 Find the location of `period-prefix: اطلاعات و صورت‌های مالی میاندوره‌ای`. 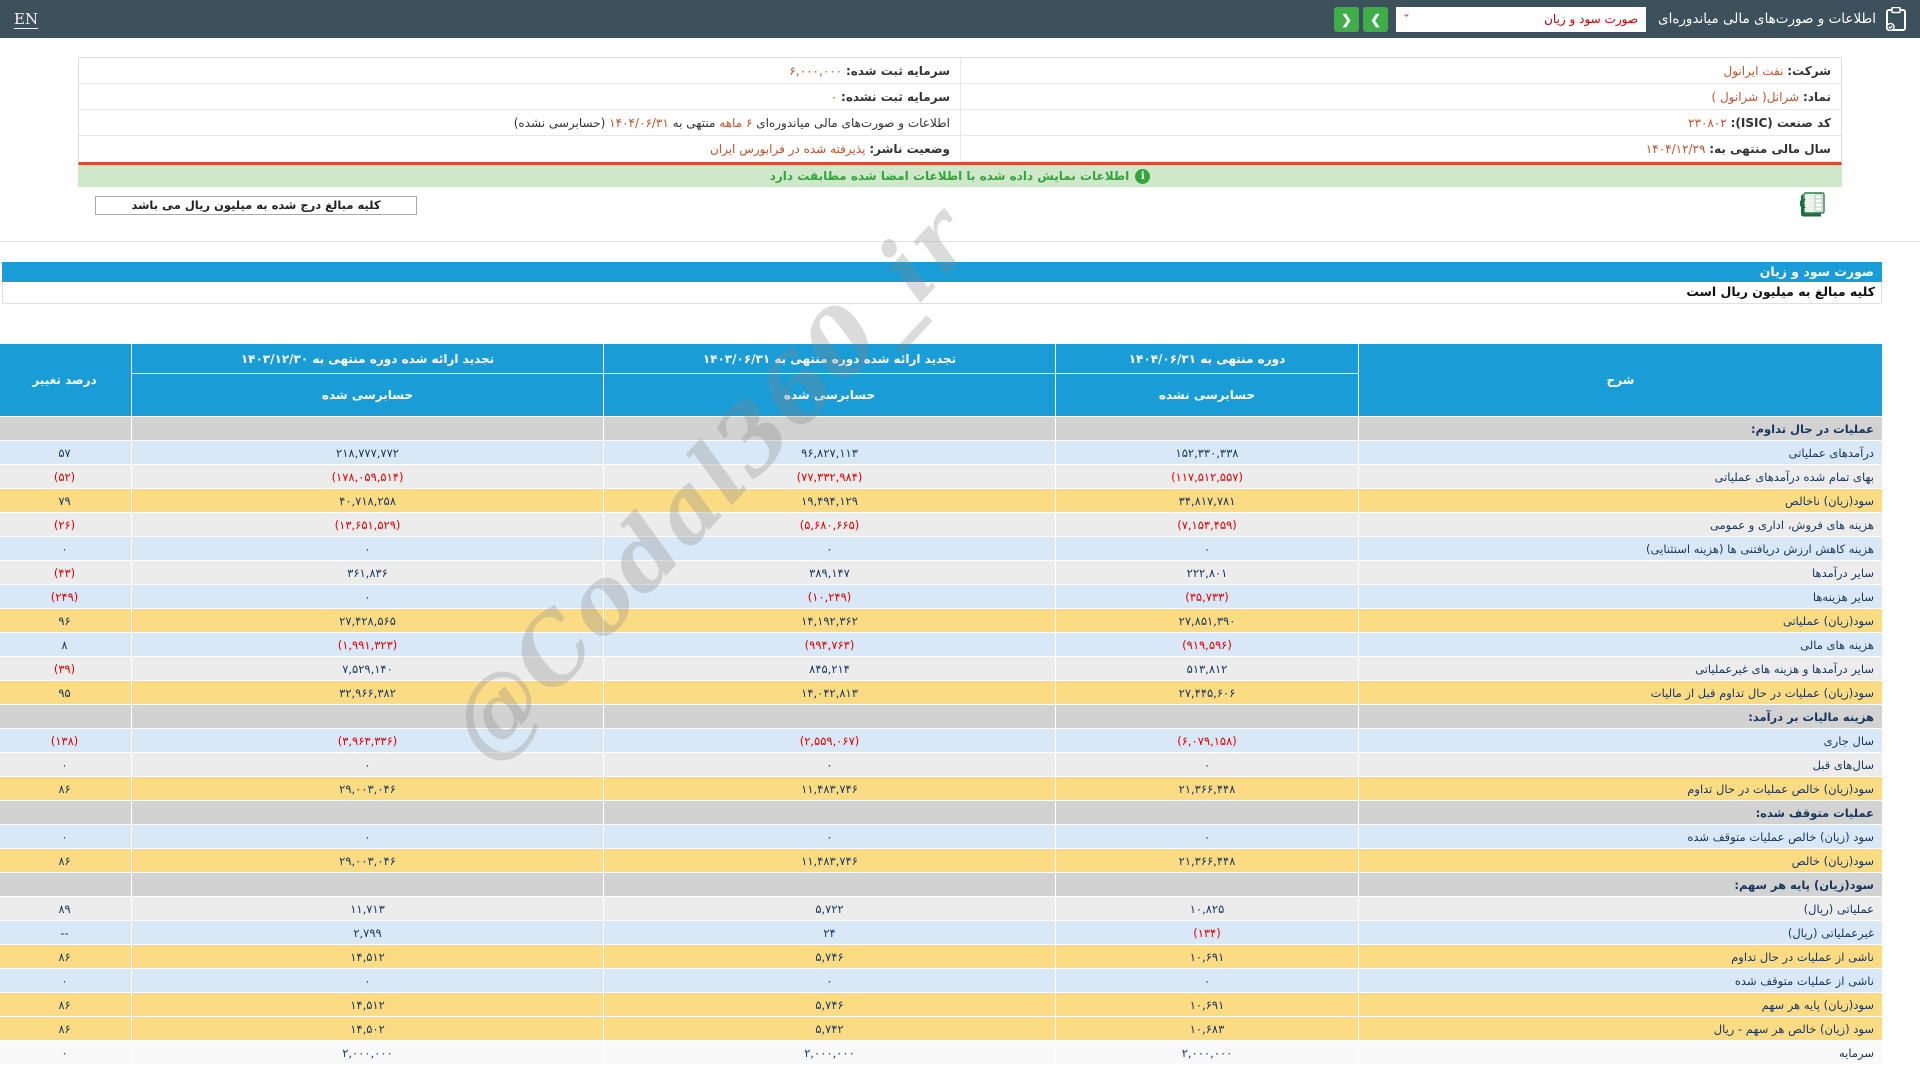

period-prefix: اطلاعات و صورت‌های مالی میاندوره‌ای is located at coordinates (853, 123).